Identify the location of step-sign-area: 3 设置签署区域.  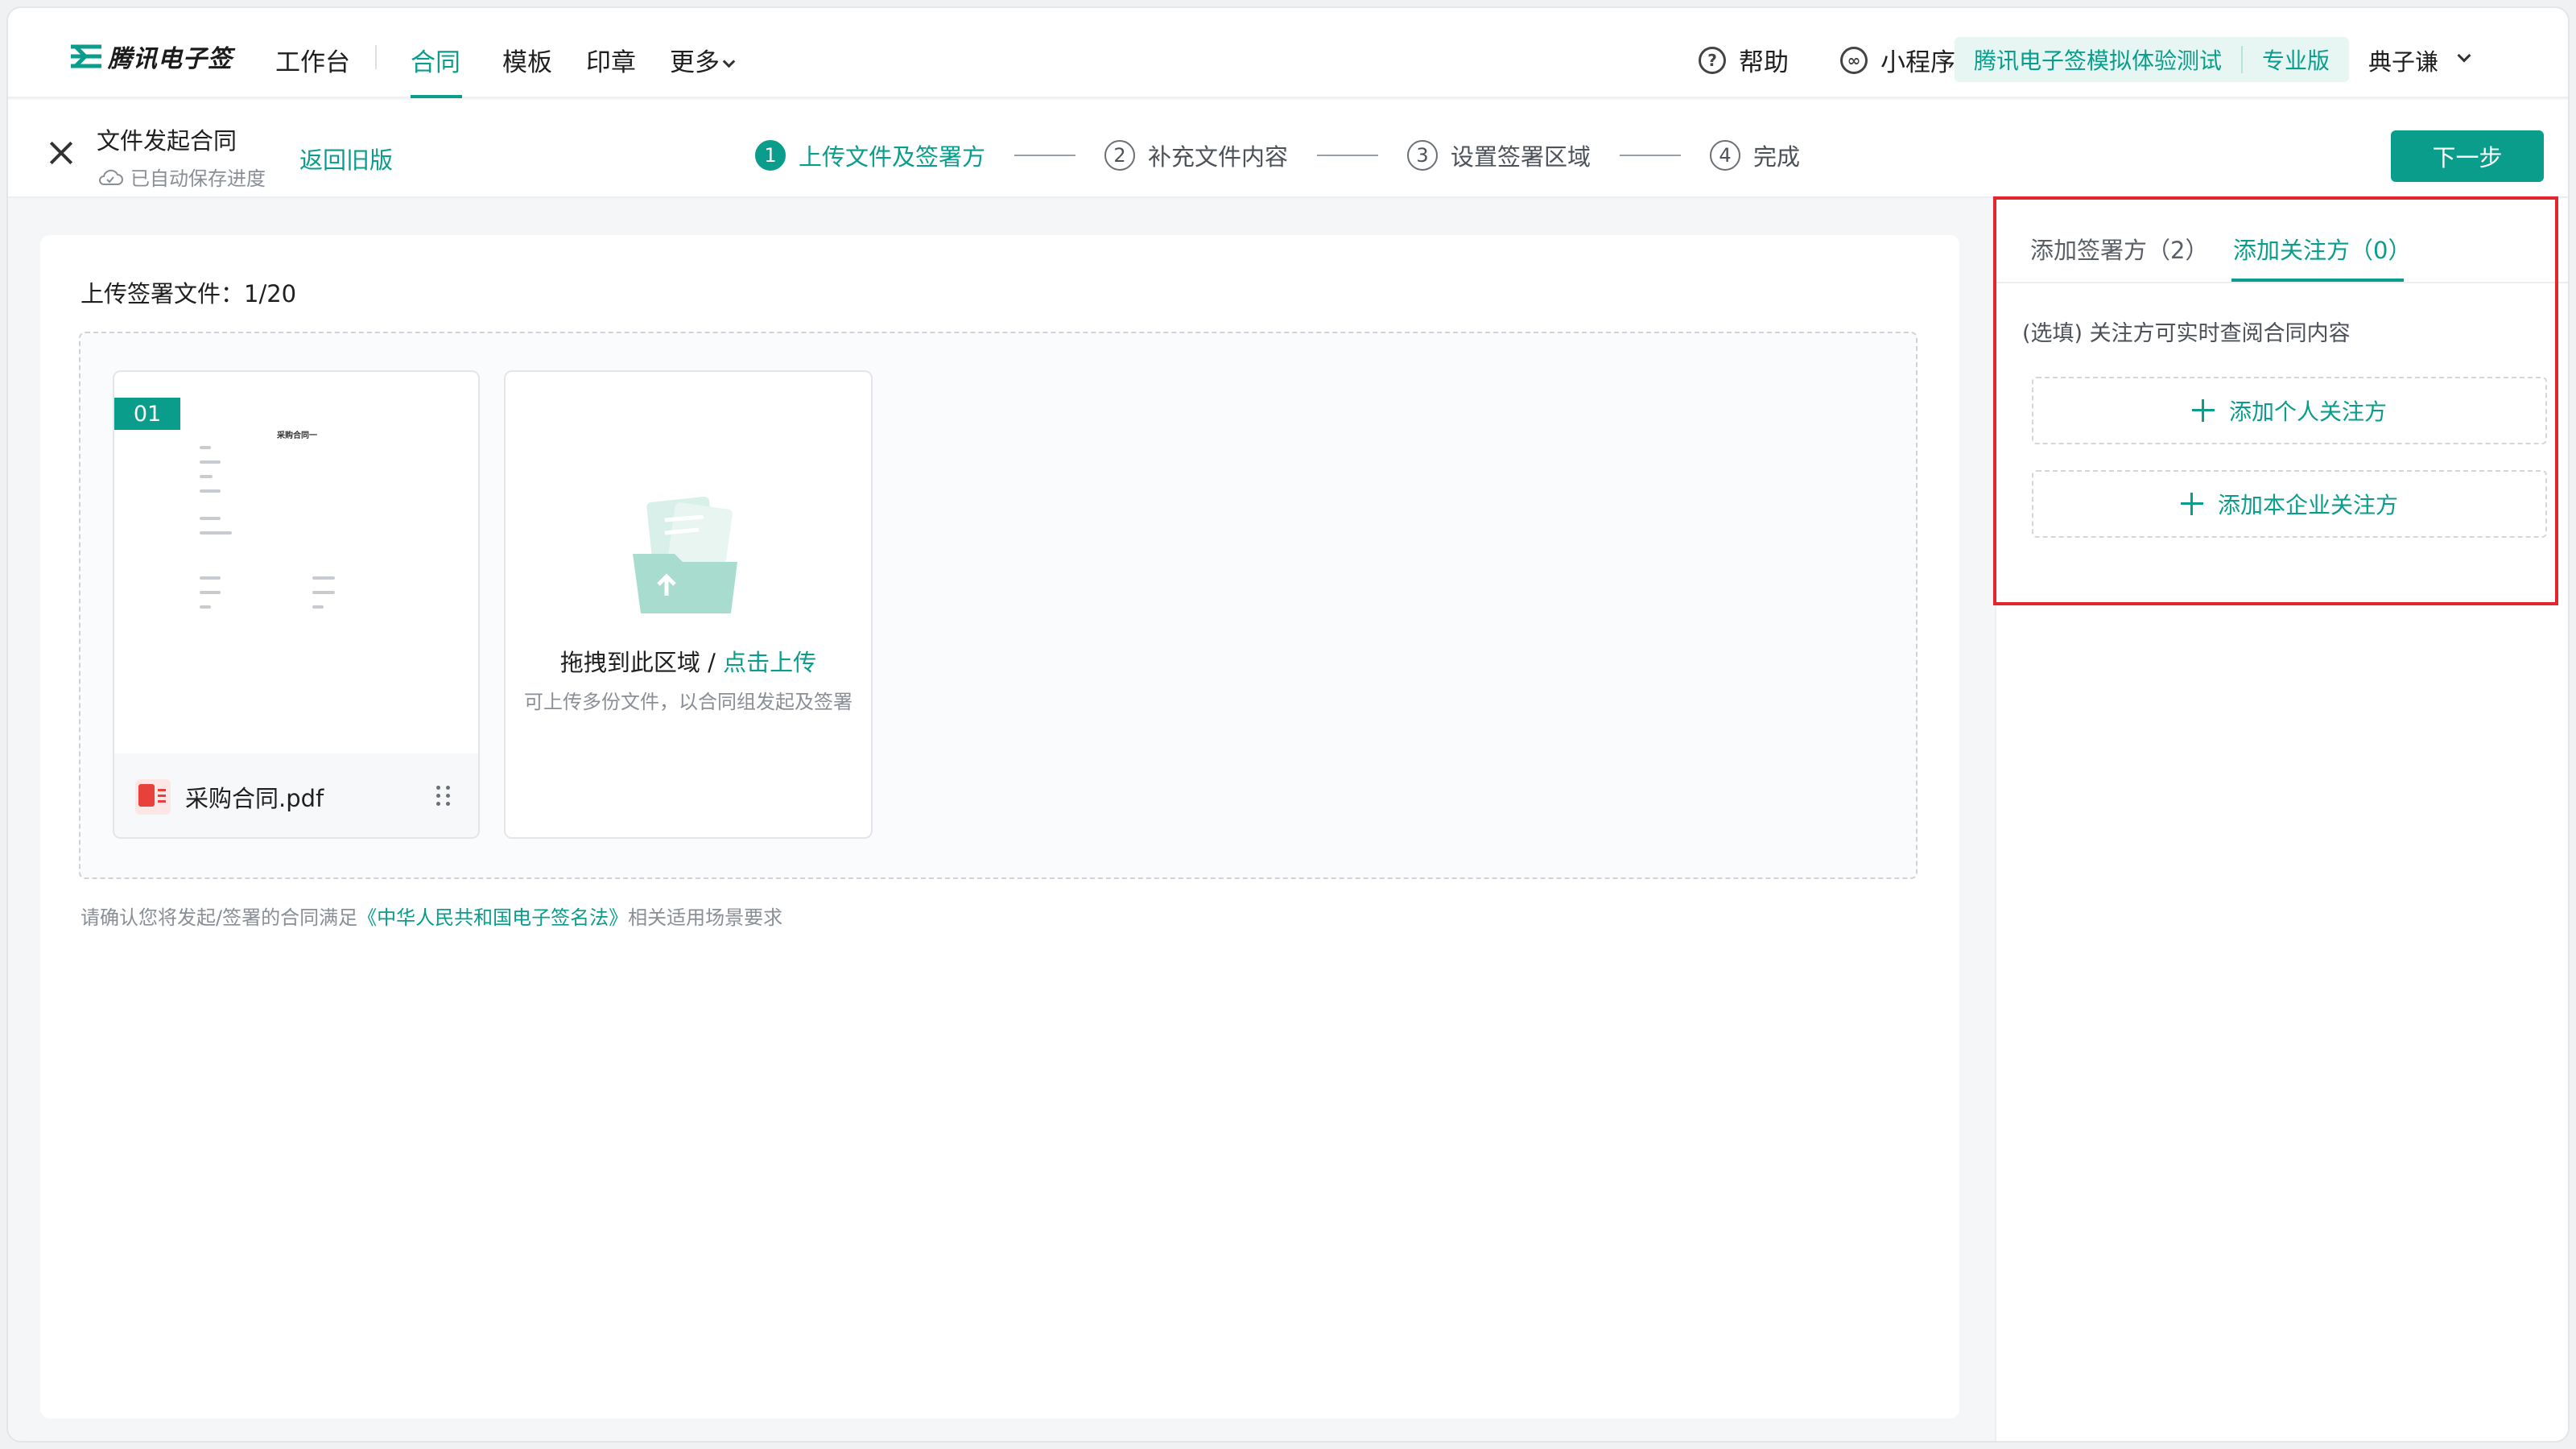
(1499, 155).